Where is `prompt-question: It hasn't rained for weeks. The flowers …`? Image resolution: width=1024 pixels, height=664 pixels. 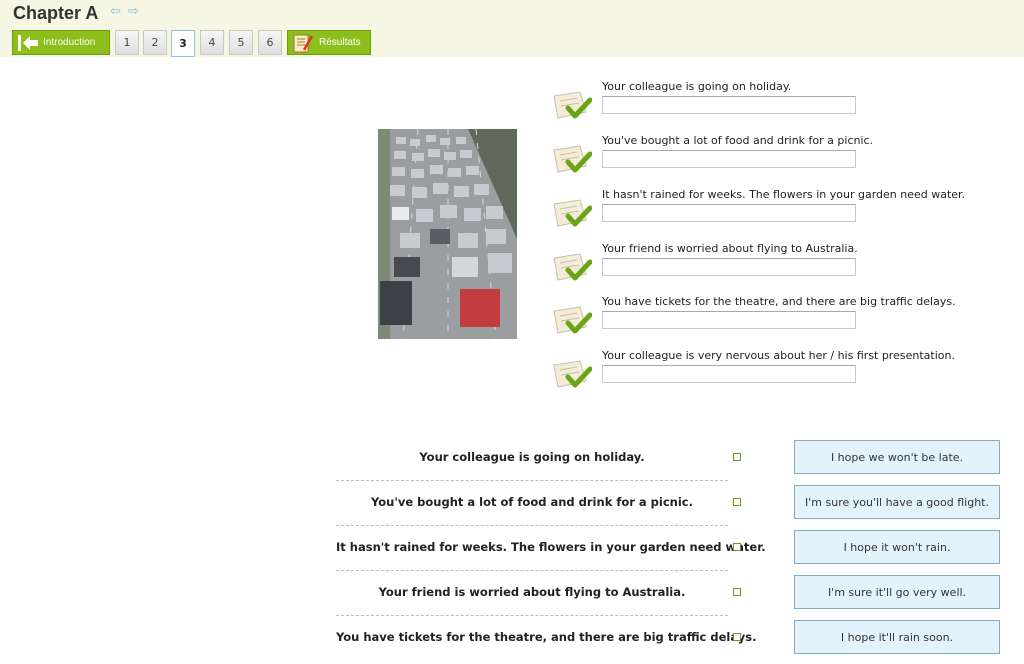
prompt-question: It hasn't rained for weeks. The flowers … is located at coordinates (784, 194).